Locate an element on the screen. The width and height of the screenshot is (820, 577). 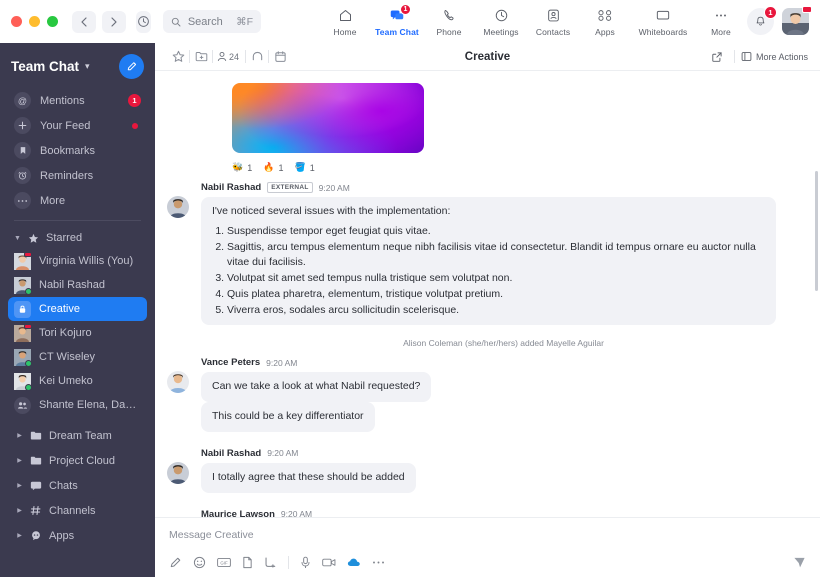
sidebar-item-more: More is located at coordinates (77, 200).